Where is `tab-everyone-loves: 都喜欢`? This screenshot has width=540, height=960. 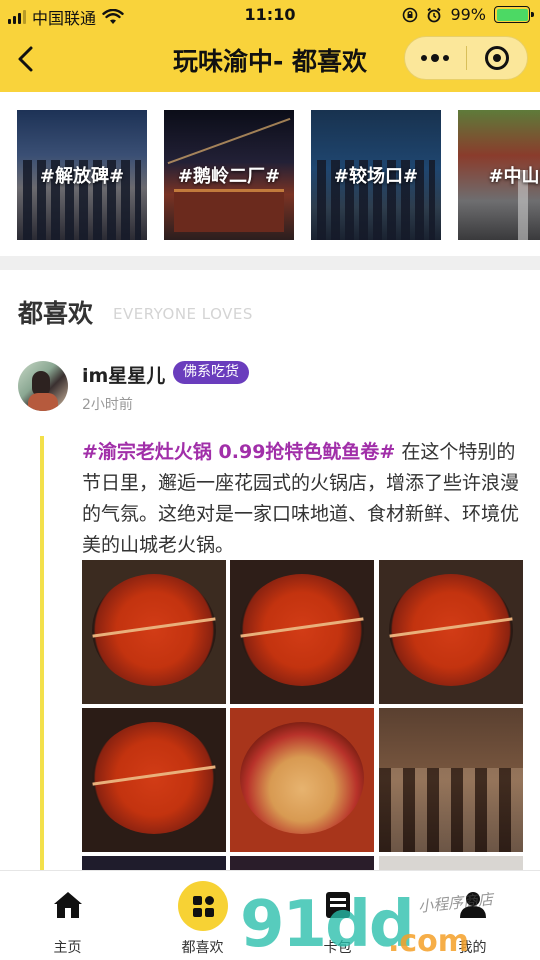 tab-everyone-loves: 都喜欢 is located at coordinates (202, 915).